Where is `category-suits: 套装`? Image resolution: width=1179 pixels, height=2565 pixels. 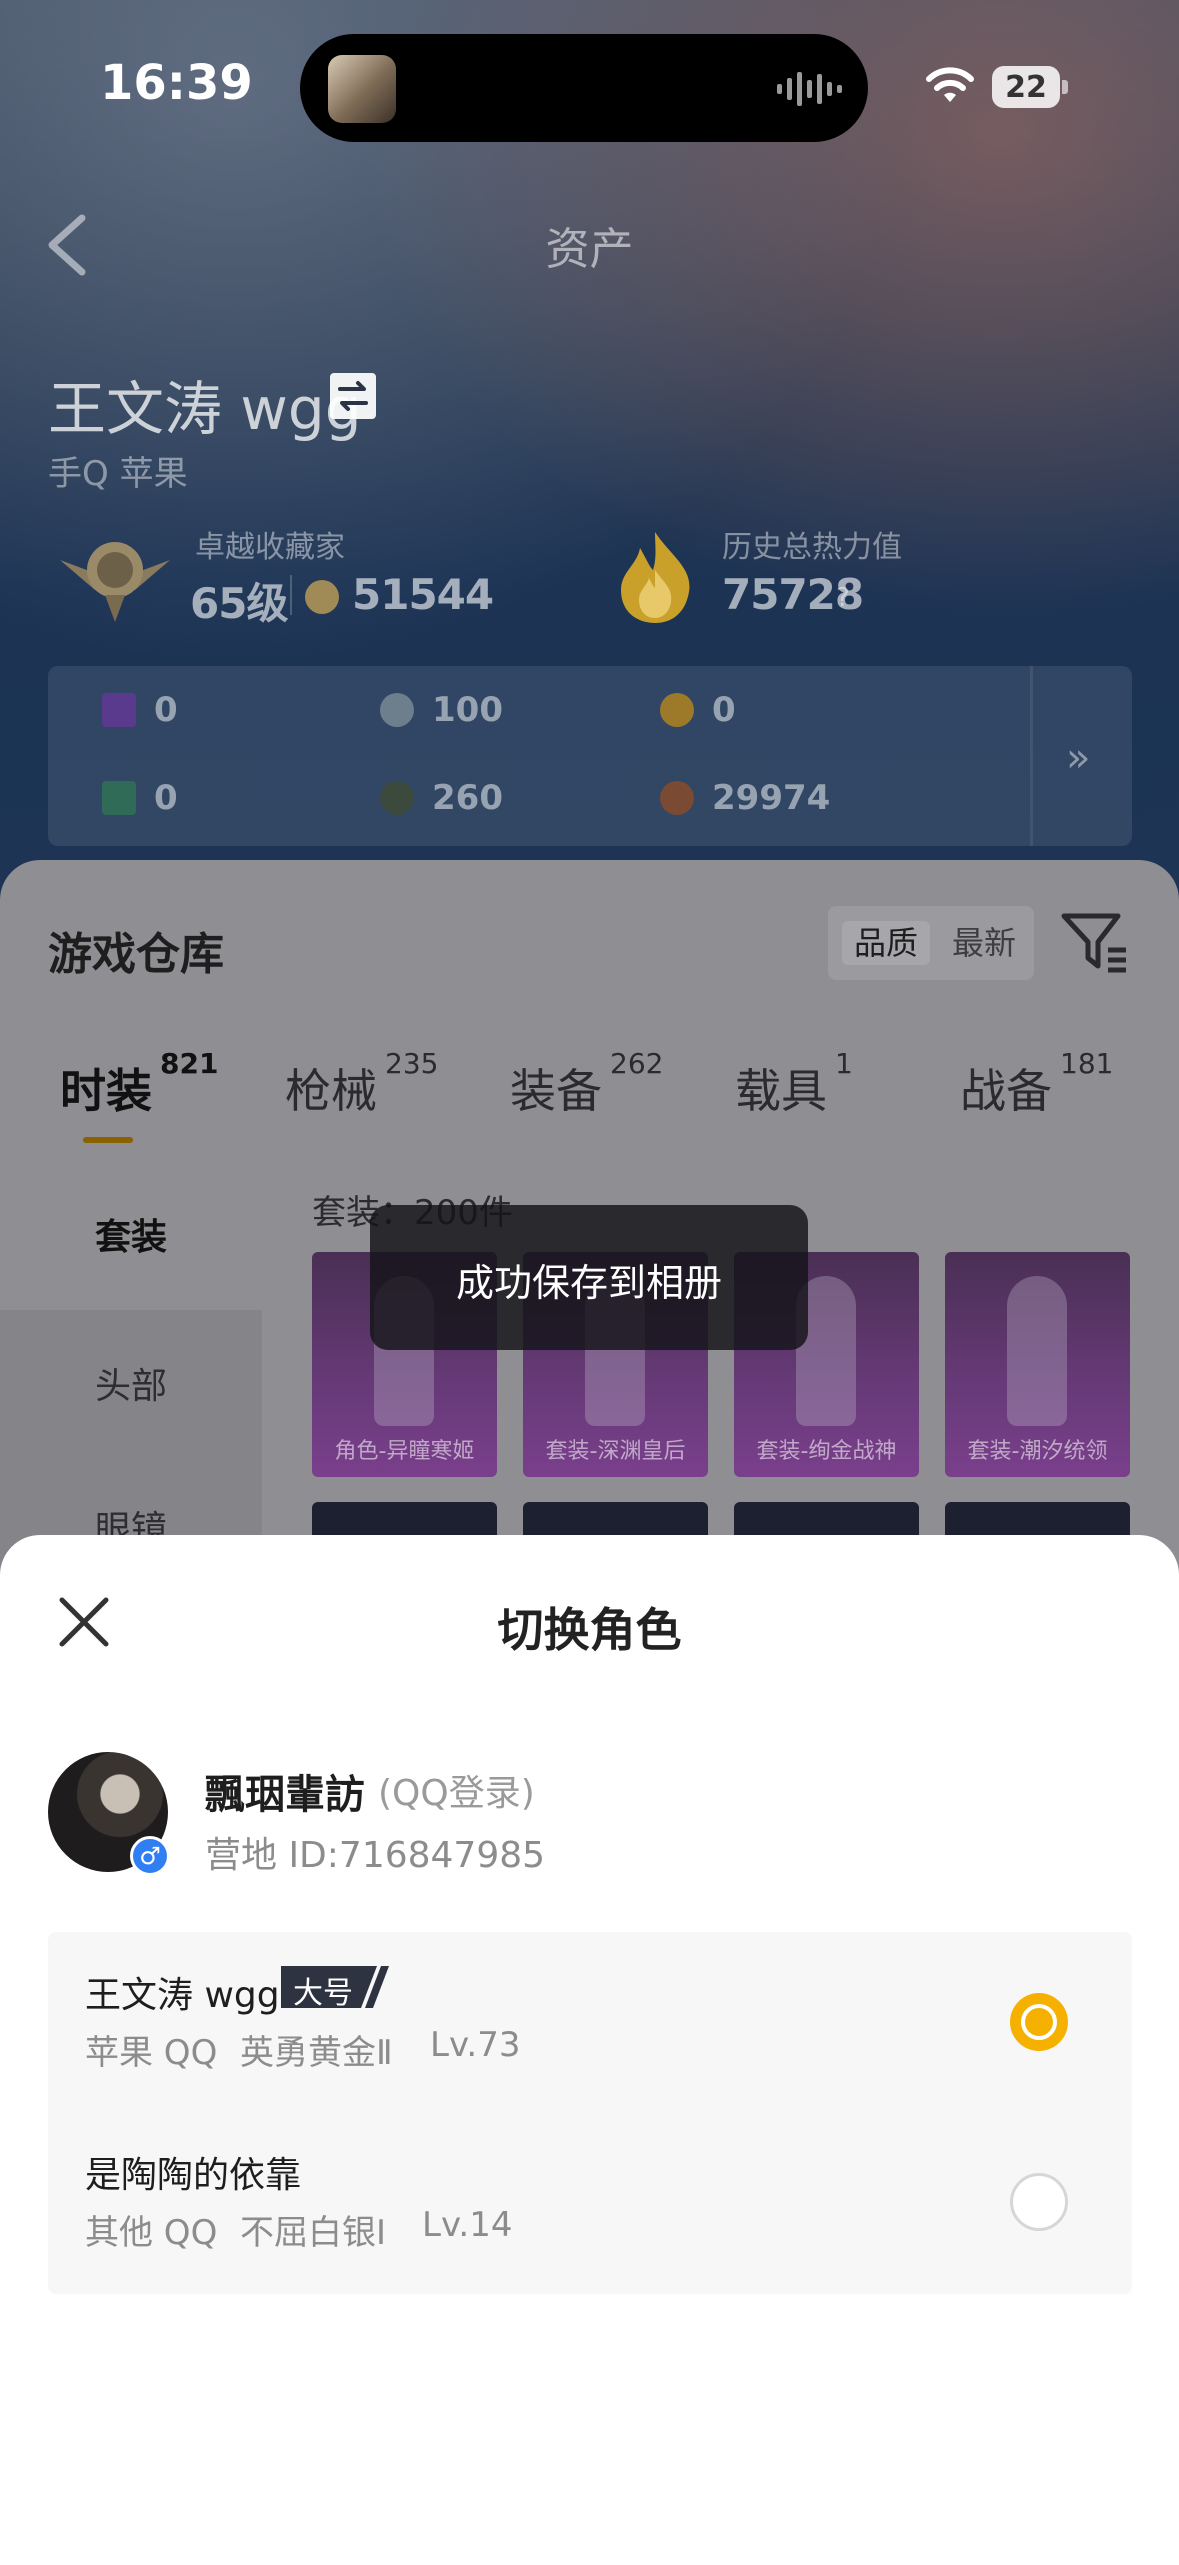
category-suits: 套装 is located at coordinates (131, 1234).